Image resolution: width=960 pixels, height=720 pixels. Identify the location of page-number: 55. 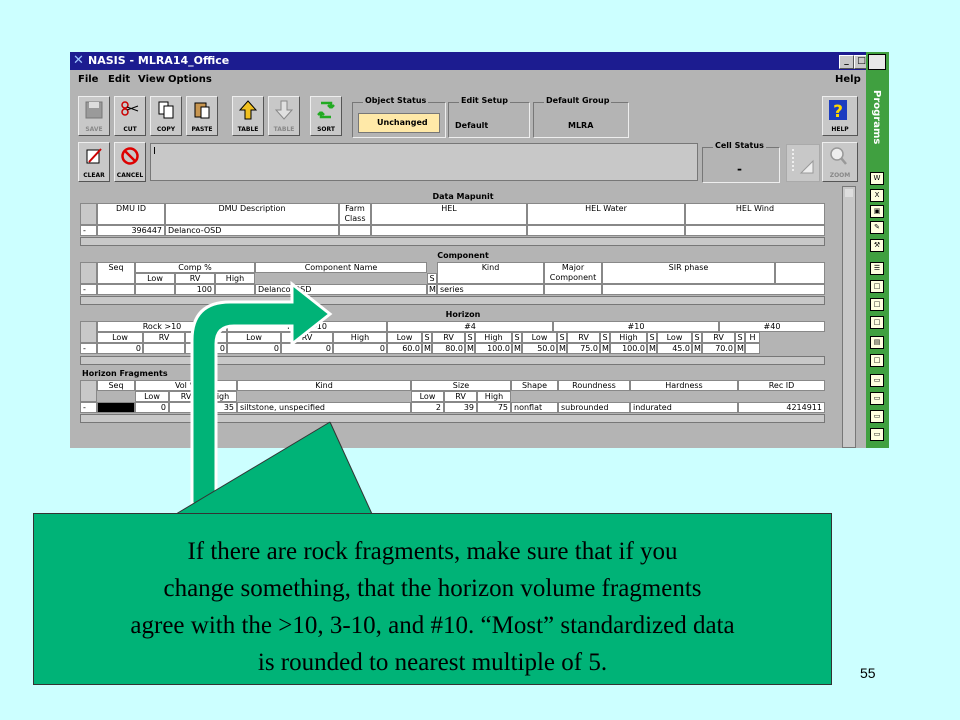
(868, 673).